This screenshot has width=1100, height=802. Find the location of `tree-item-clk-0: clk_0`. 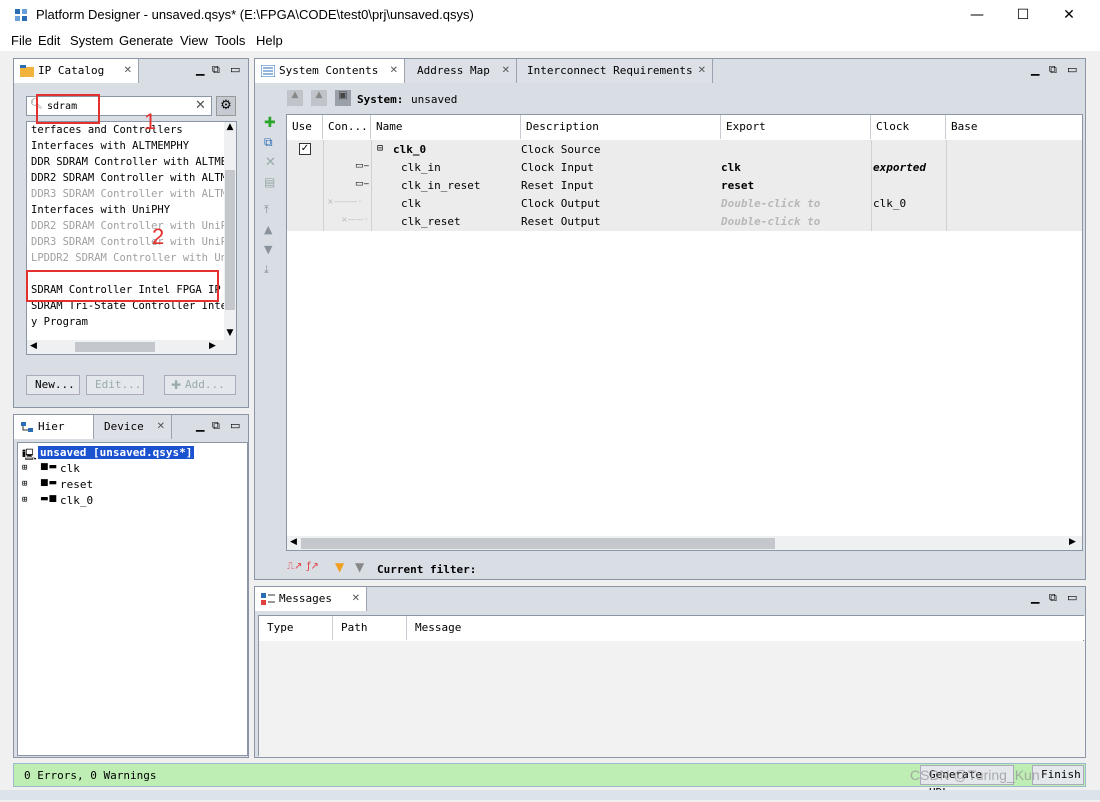

tree-item-clk-0: clk_0 is located at coordinates (76, 500).